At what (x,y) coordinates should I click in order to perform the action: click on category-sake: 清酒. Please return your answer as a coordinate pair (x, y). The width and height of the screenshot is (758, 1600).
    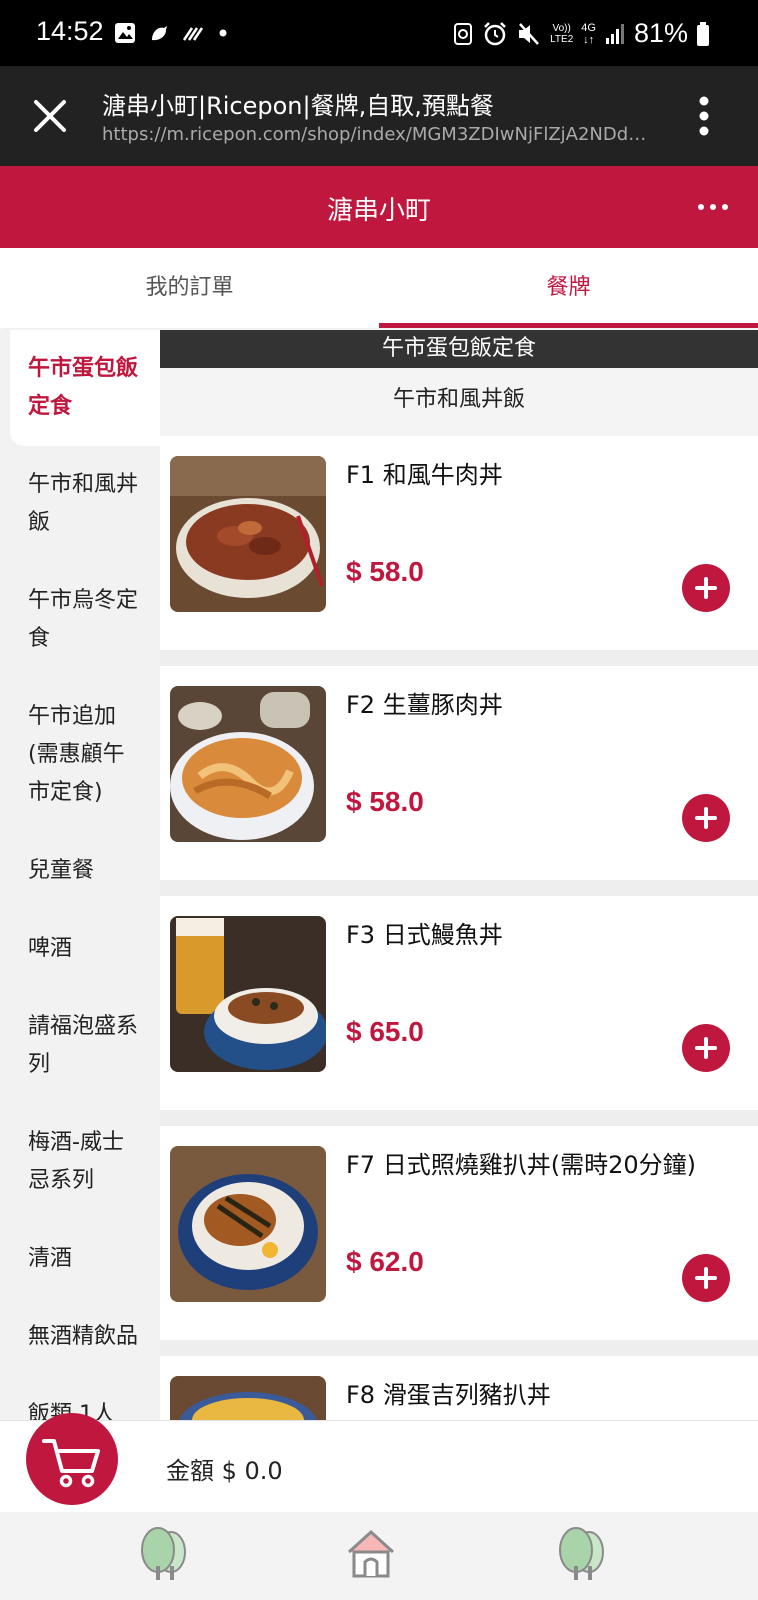
    Looking at the image, I should click on (80, 1259).